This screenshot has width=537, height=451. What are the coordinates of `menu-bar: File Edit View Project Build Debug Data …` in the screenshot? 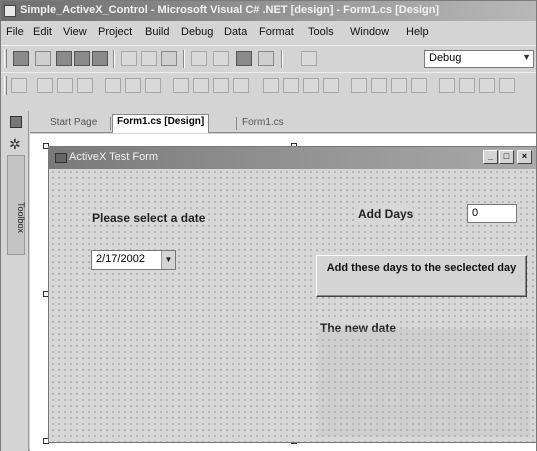 It's located at (268, 33).